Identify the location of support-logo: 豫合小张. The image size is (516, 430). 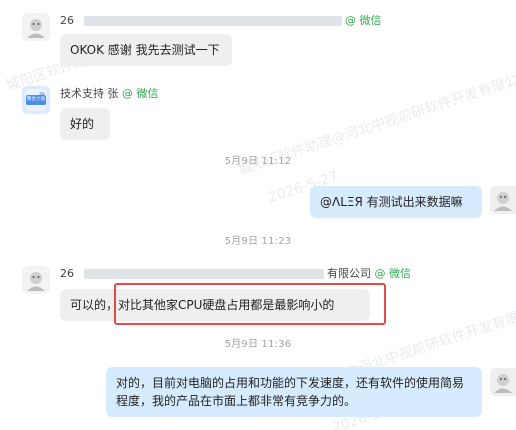
(36, 100).